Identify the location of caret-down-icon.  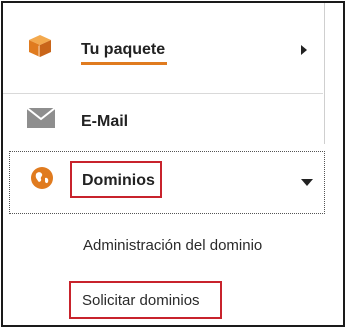
(307, 180).